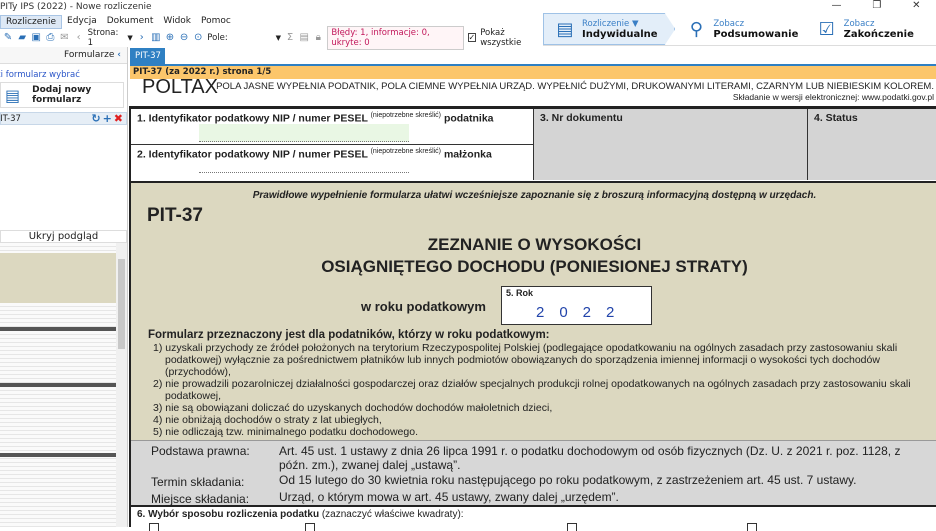 This screenshot has width=936, height=531. Describe the element at coordinates (872, 144) in the screenshot. I see `field-status: 4. Status` at that location.